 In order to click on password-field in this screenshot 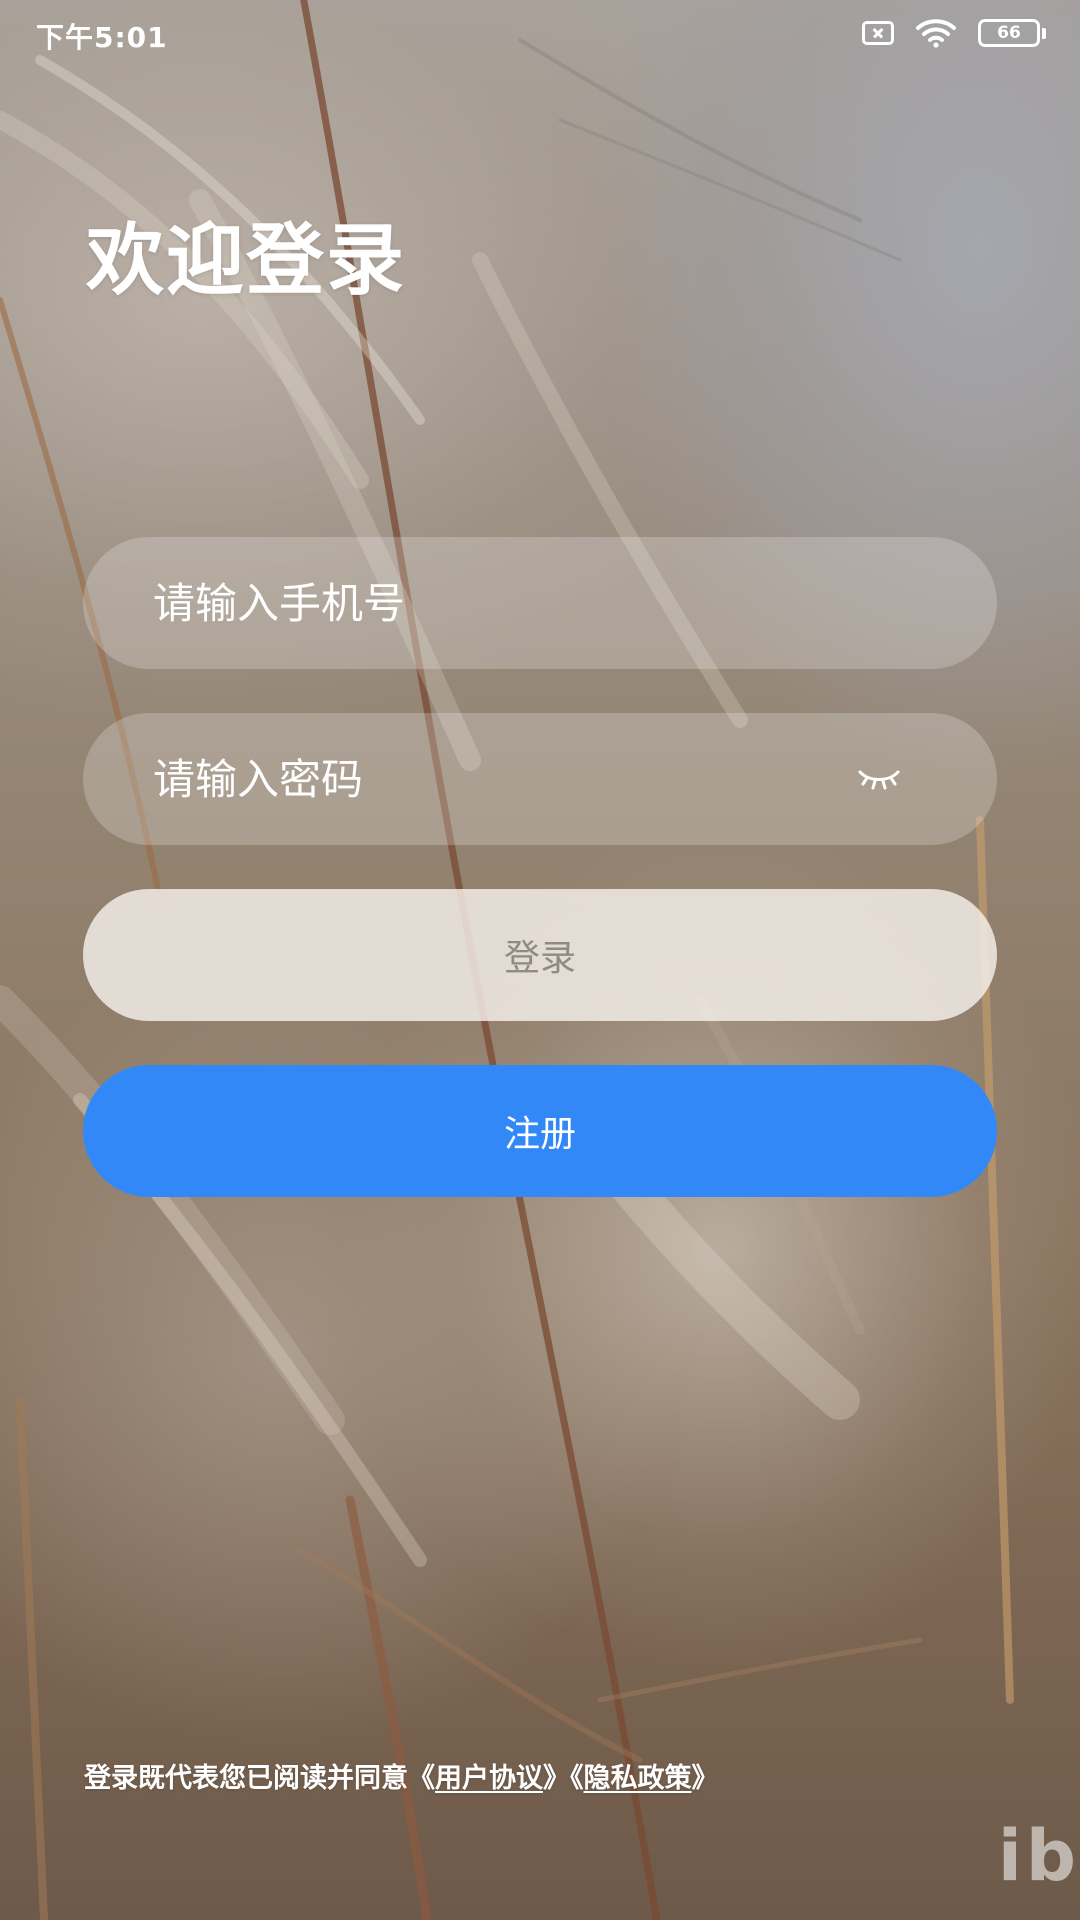, I will do `click(540, 779)`.